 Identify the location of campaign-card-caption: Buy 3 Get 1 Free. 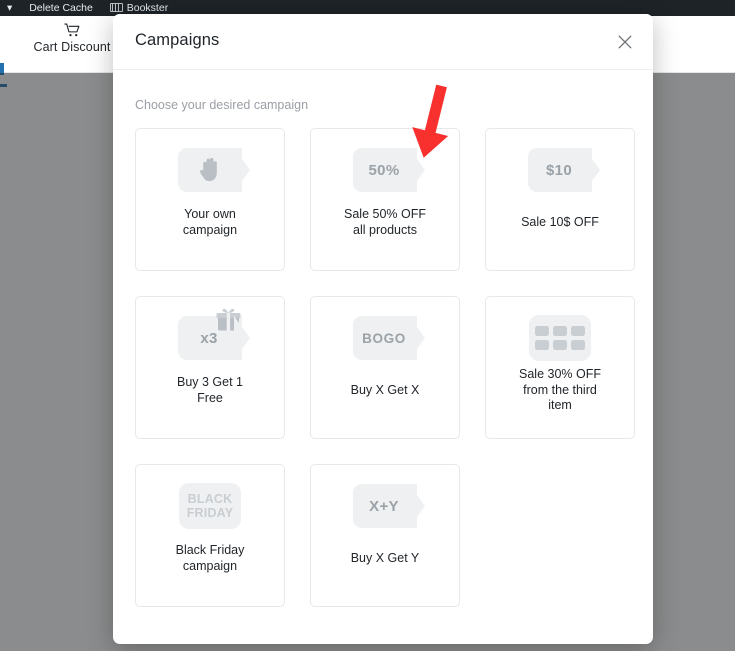
(209, 390).